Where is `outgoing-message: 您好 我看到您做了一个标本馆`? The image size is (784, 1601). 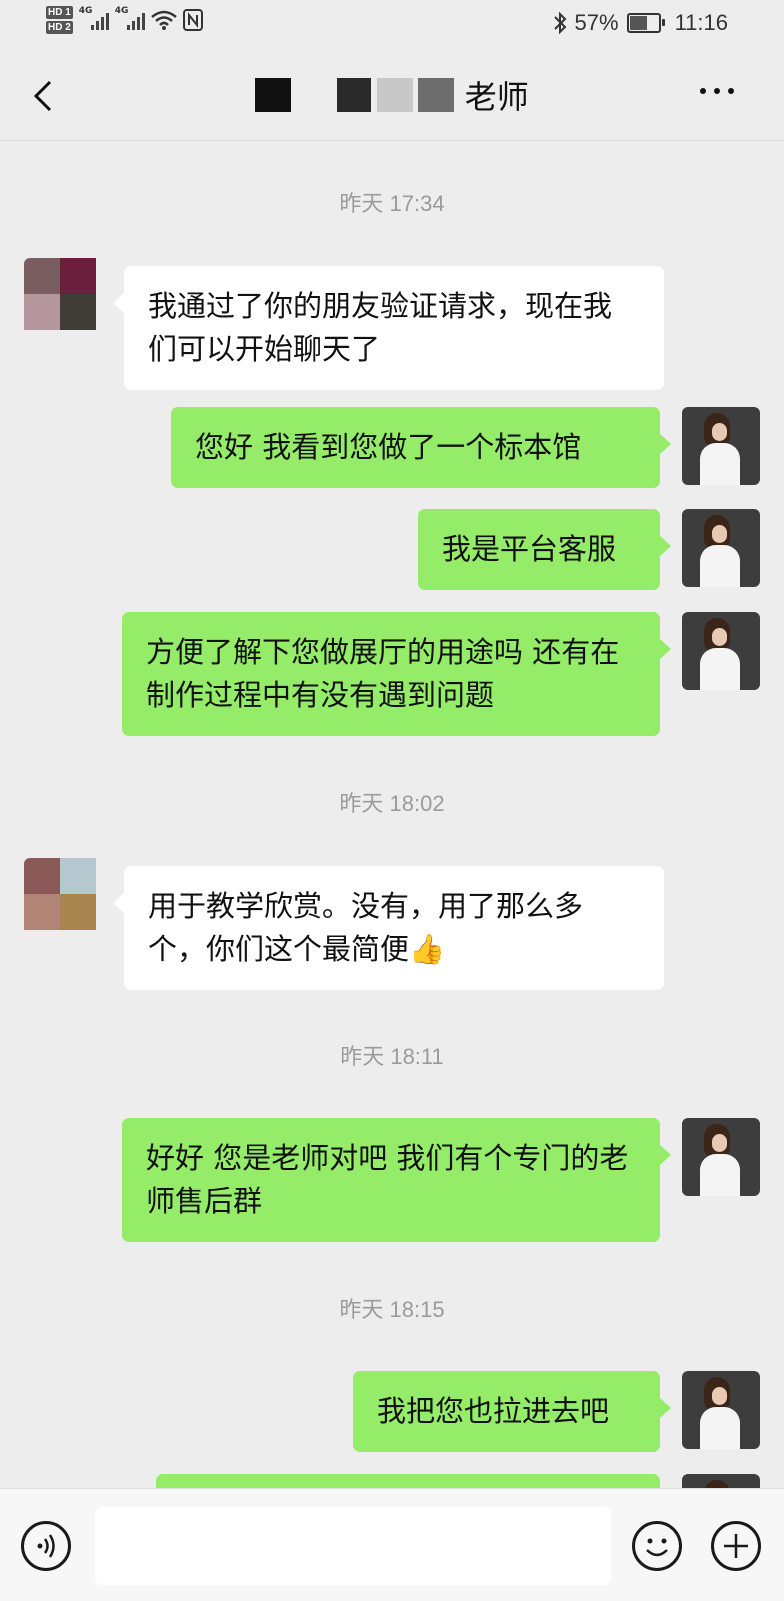 outgoing-message: 您好 我看到您做了一个标本馆 is located at coordinates (421, 447).